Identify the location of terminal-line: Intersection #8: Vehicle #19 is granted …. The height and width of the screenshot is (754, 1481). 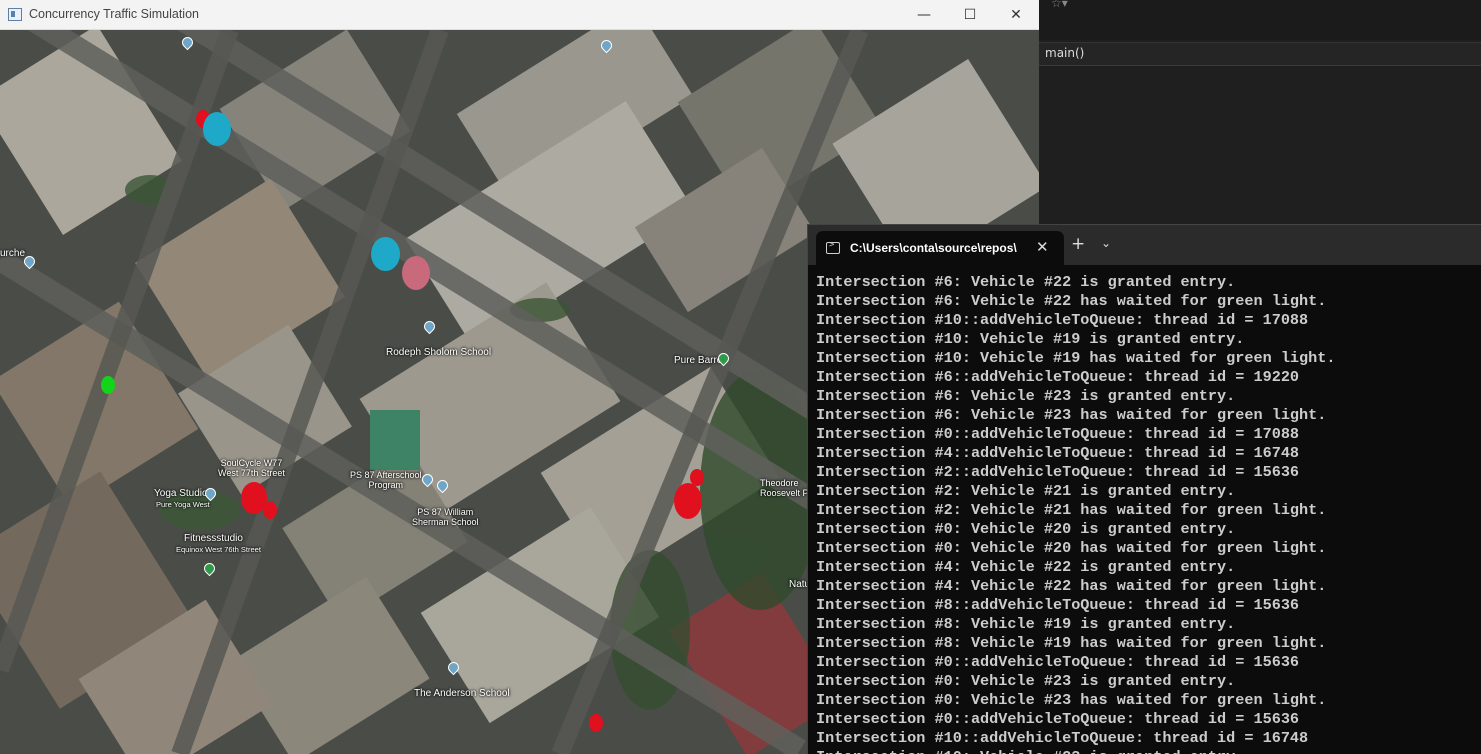
(1026, 624).